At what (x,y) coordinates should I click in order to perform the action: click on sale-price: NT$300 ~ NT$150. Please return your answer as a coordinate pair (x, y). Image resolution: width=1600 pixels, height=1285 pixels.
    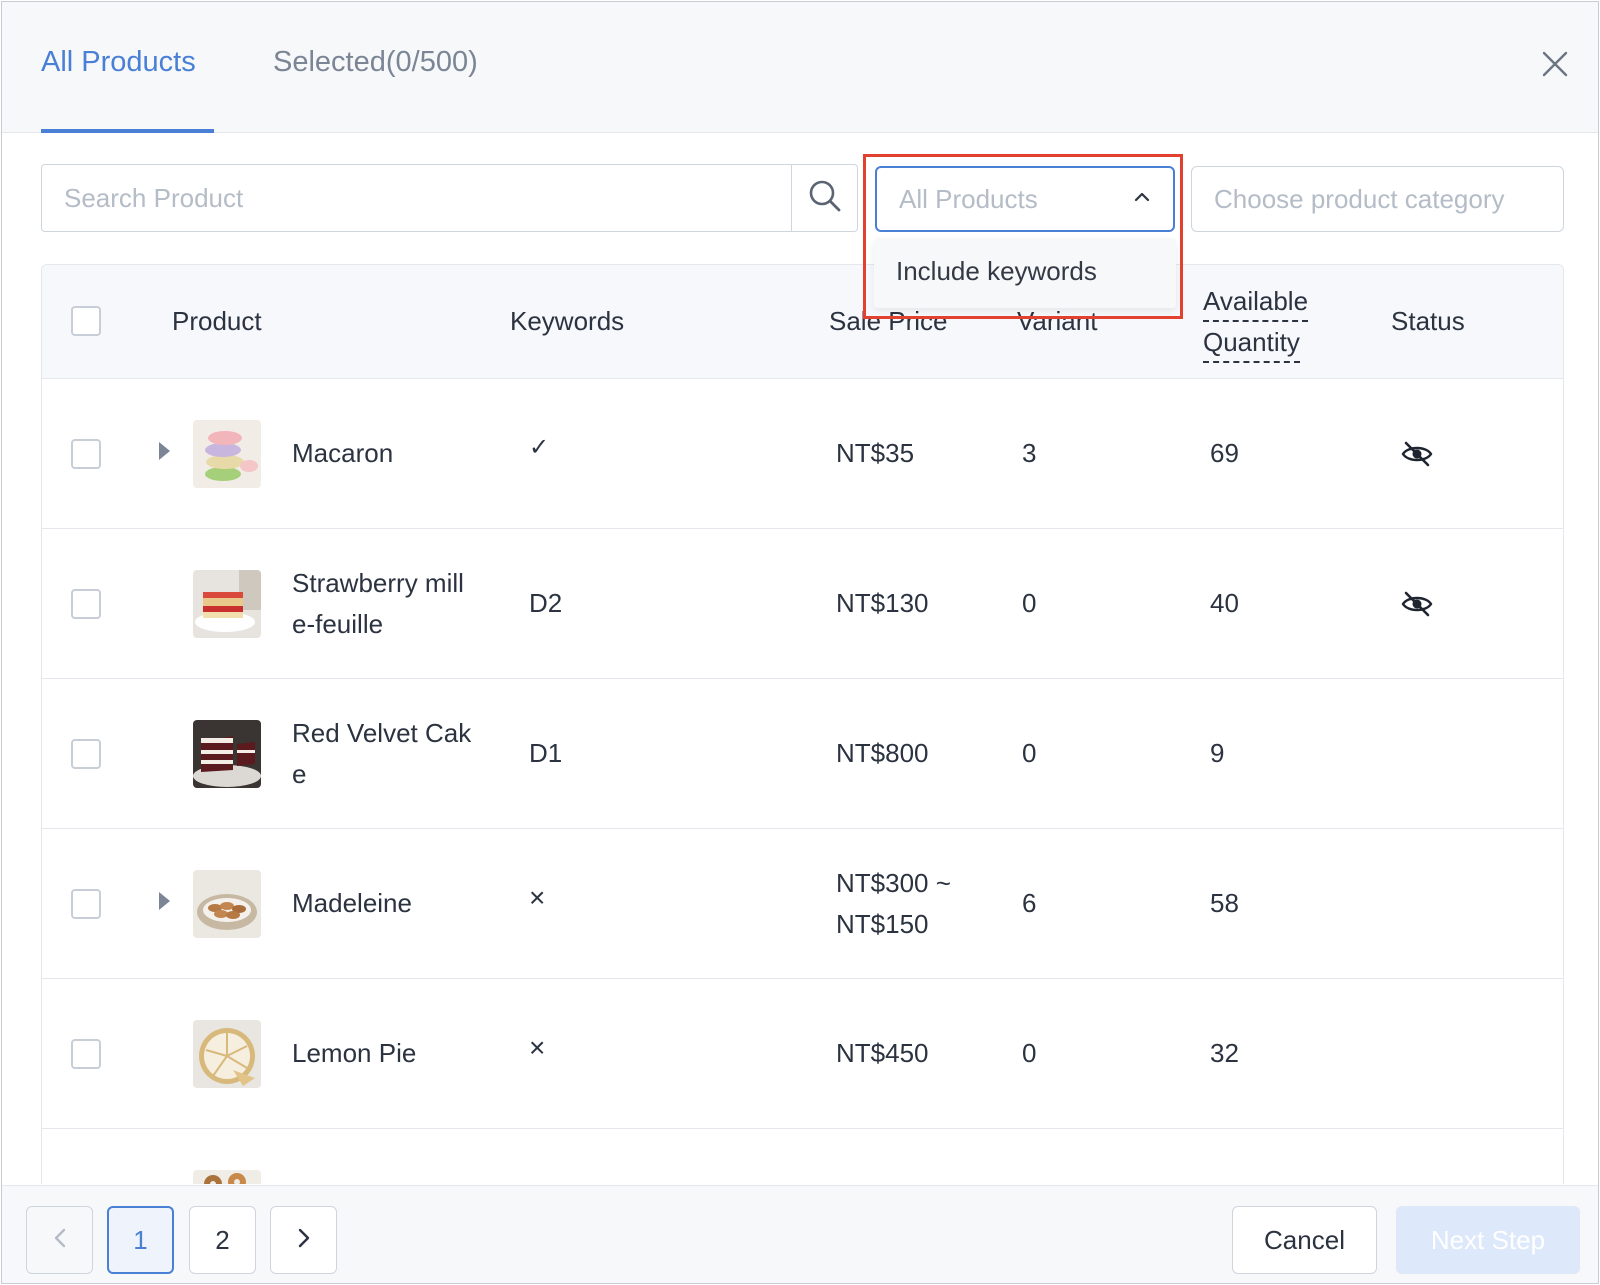
    Looking at the image, I should click on (893, 903).